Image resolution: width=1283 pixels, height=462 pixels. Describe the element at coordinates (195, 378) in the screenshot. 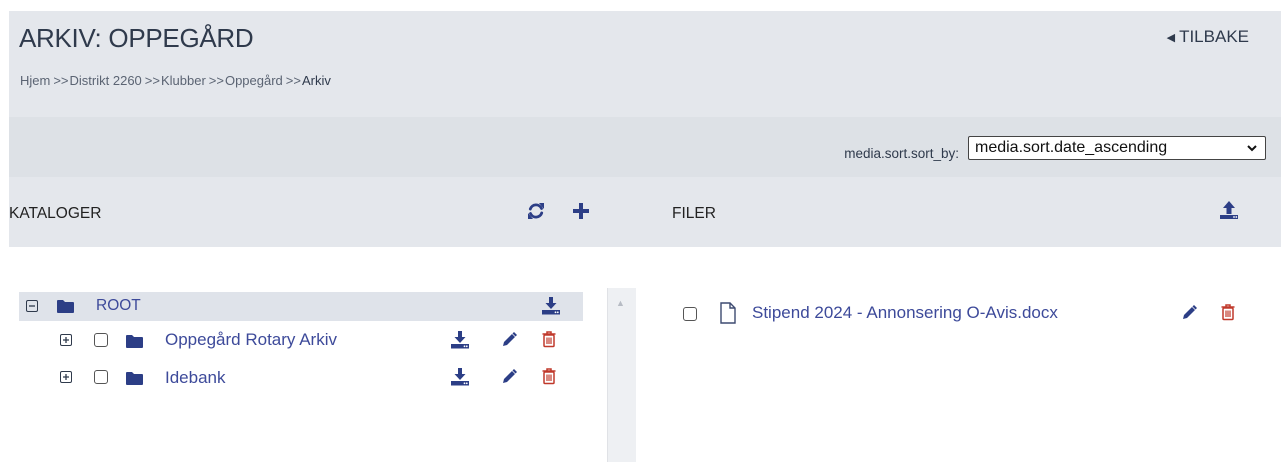

I see `tree-item-label: Idebank` at that location.